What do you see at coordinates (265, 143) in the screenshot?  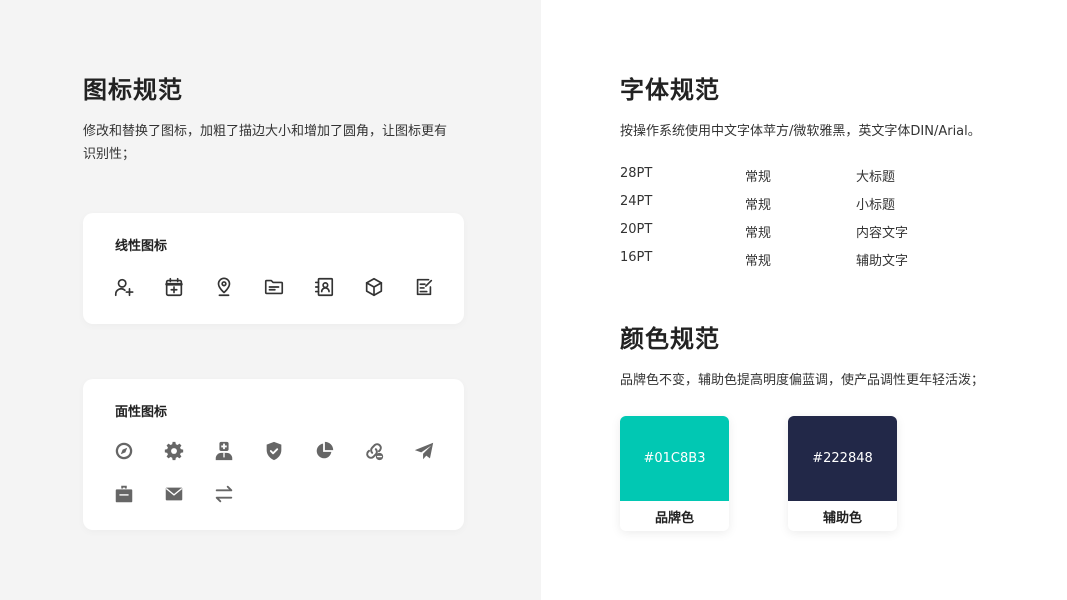 I see `icons-section-desc: 修改和替换了图标，加粗了描边大小和增加了圆角，让图标更有 识别性；` at bounding box center [265, 143].